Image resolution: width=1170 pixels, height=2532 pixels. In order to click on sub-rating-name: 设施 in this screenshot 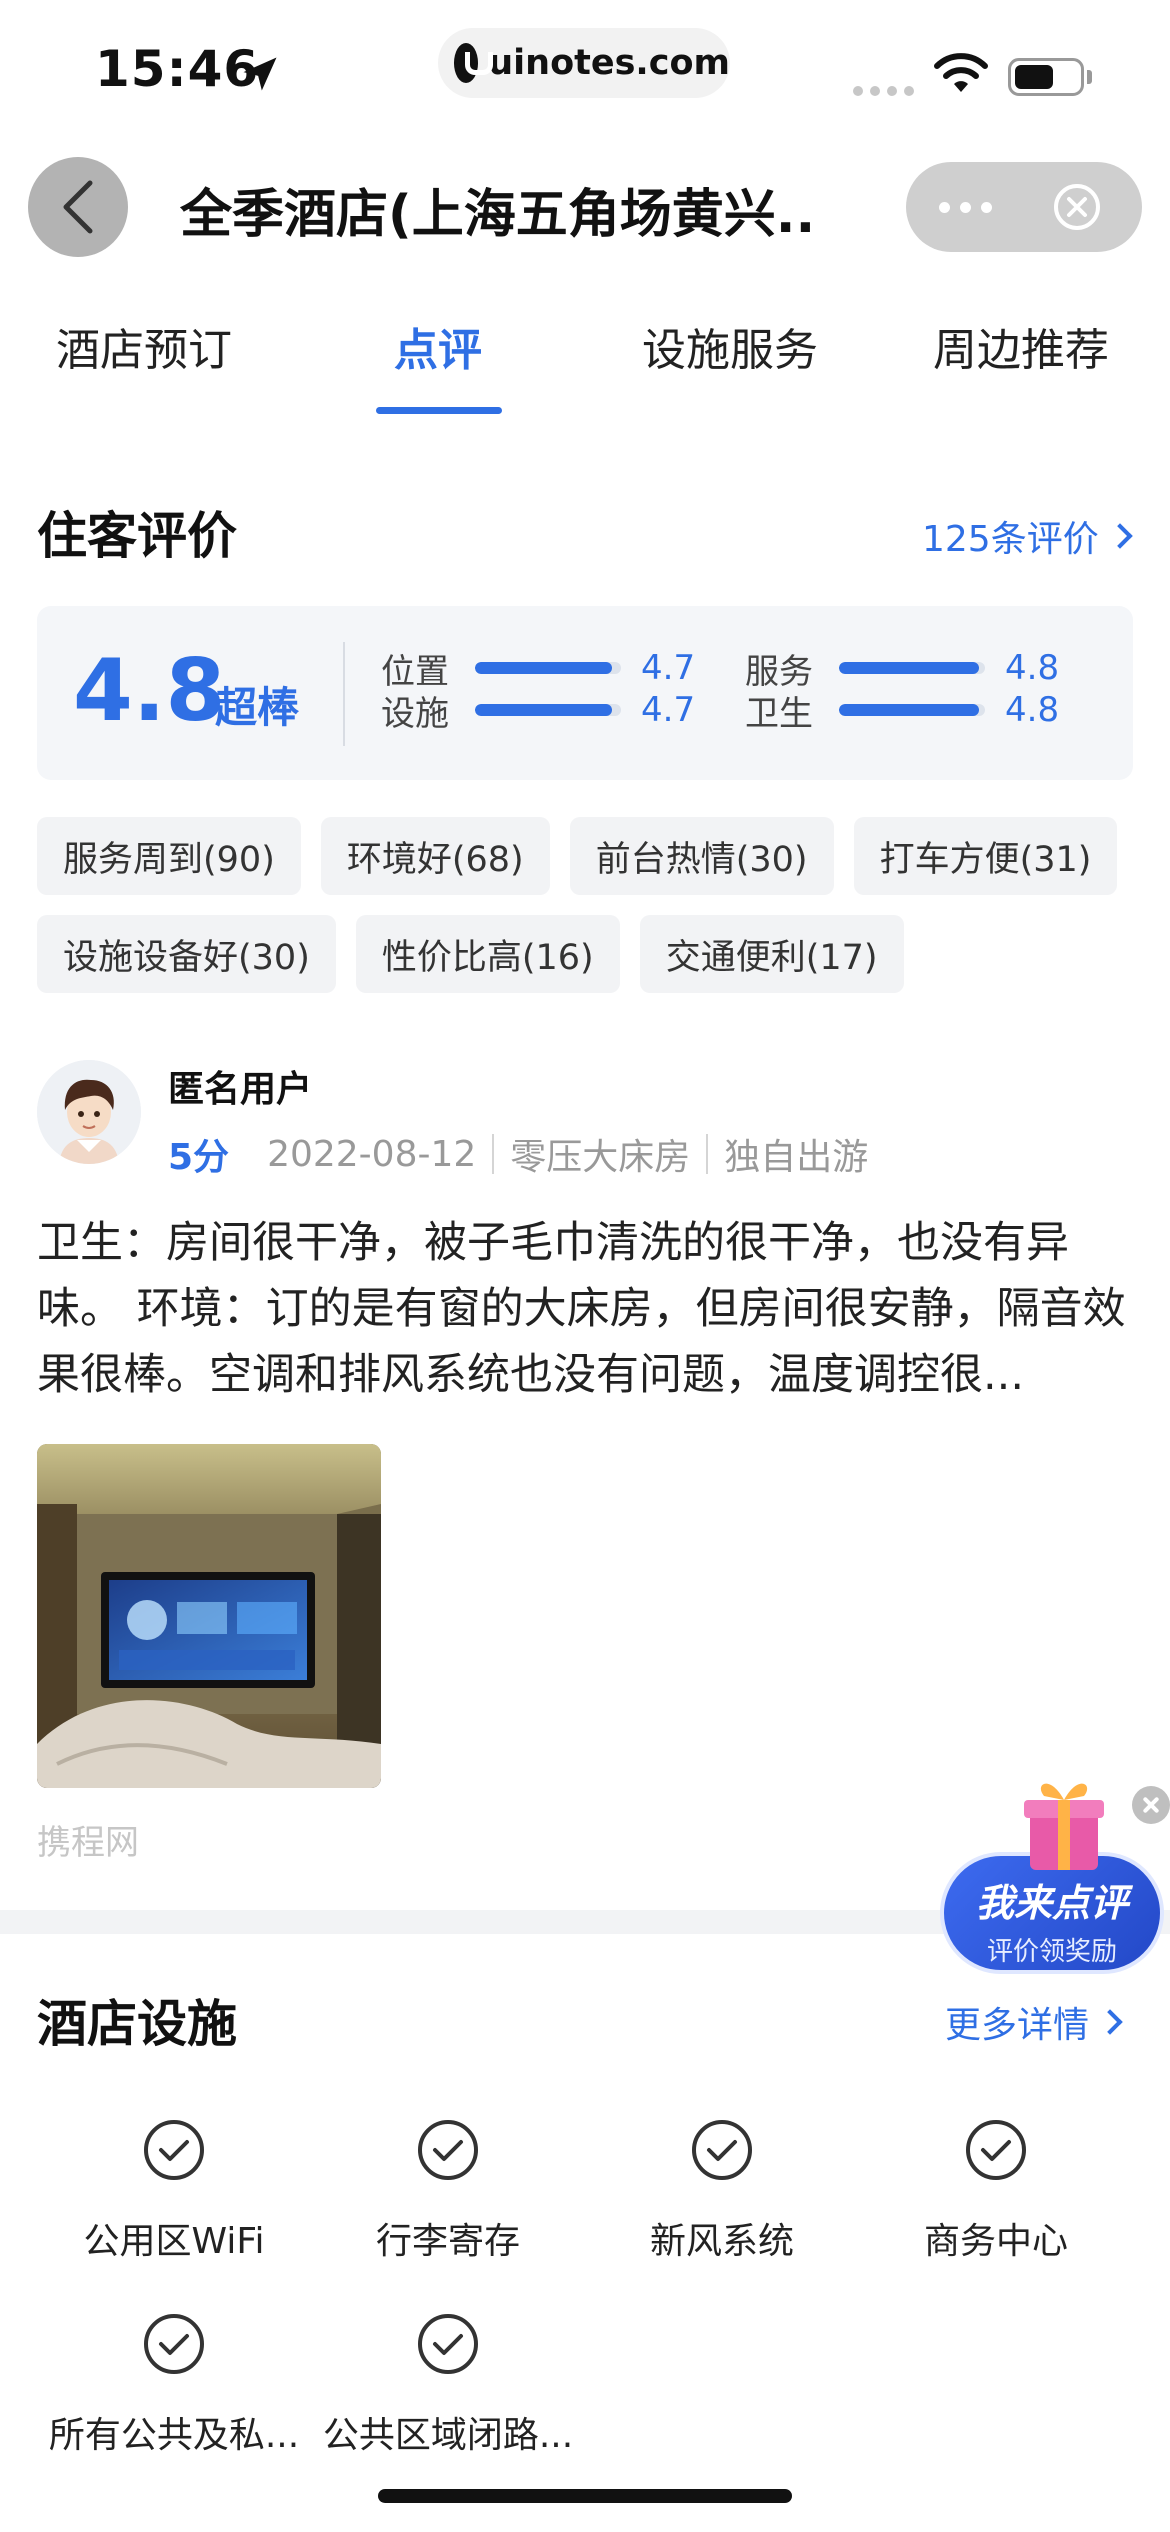, I will do `click(415, 713)`.